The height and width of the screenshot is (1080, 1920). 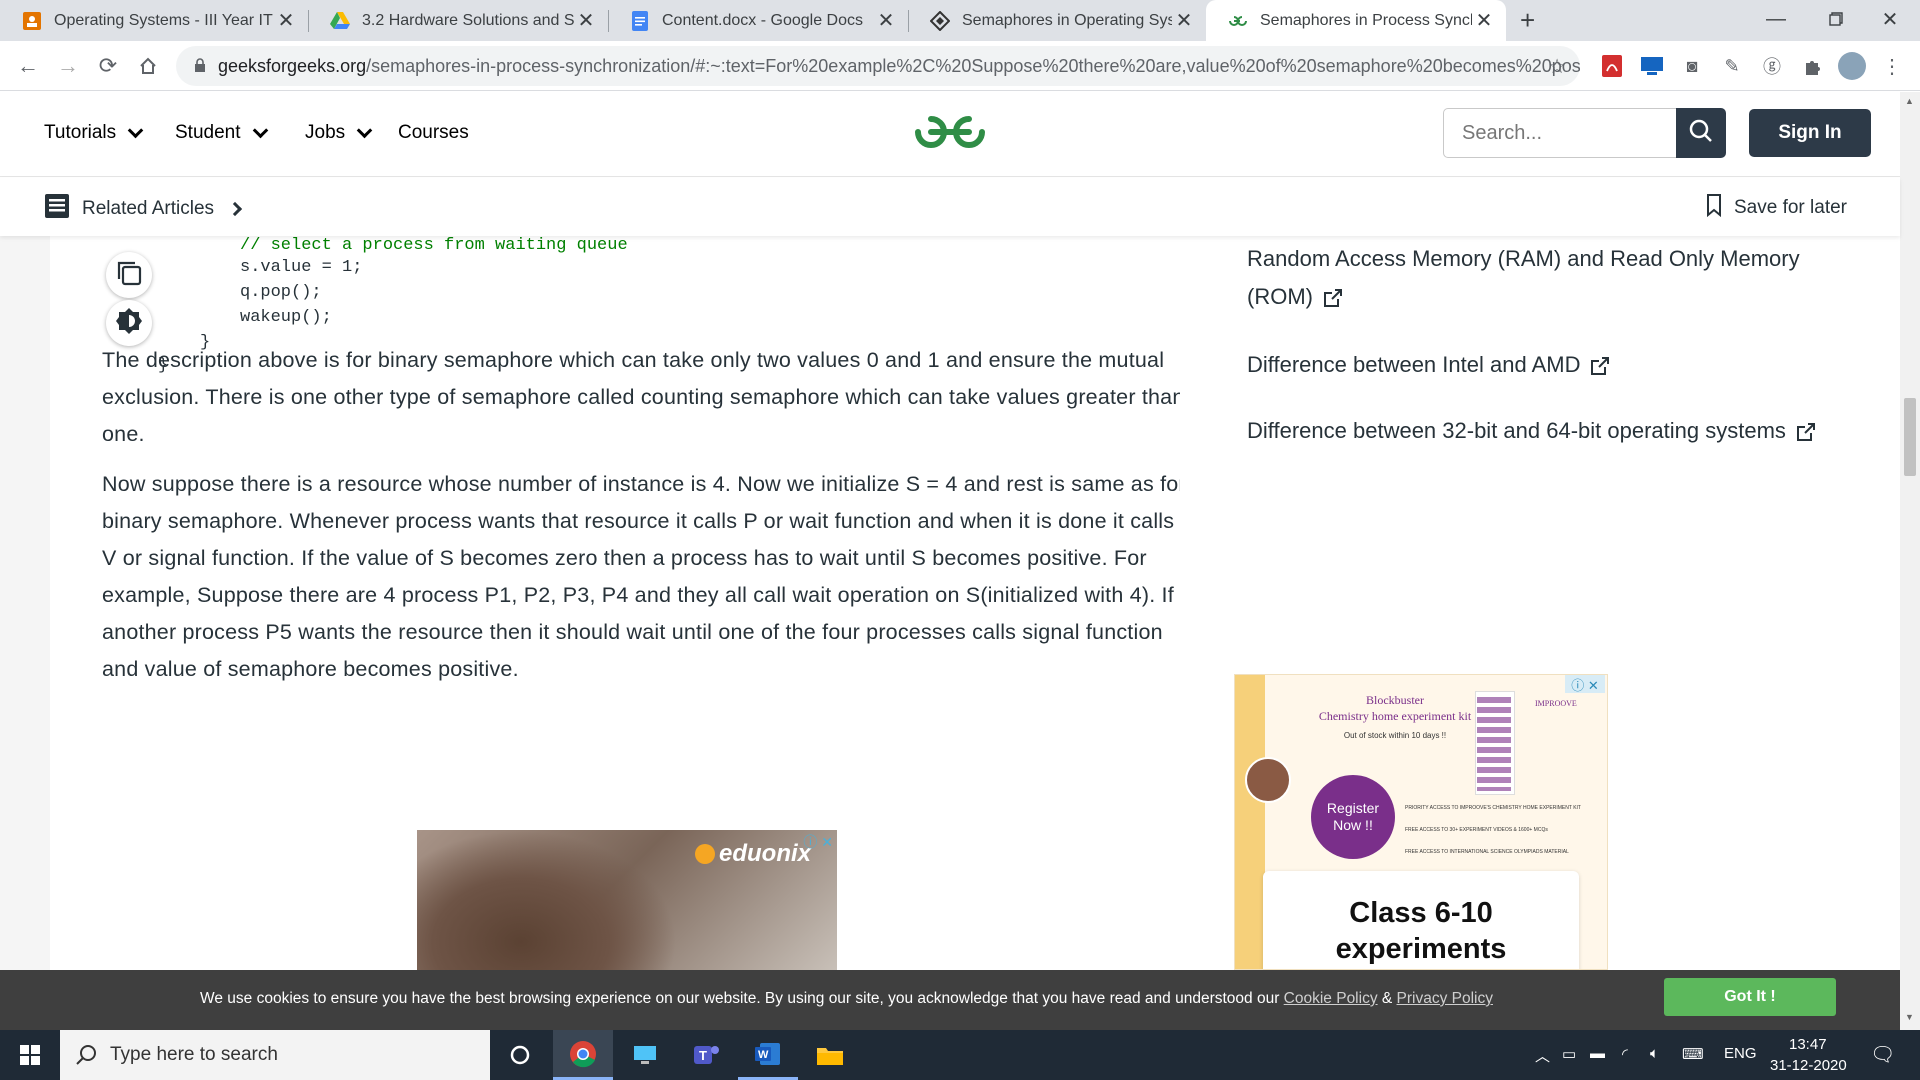 I want to click on eyedropper-icon: ✎, so click(x=1732, y=66).